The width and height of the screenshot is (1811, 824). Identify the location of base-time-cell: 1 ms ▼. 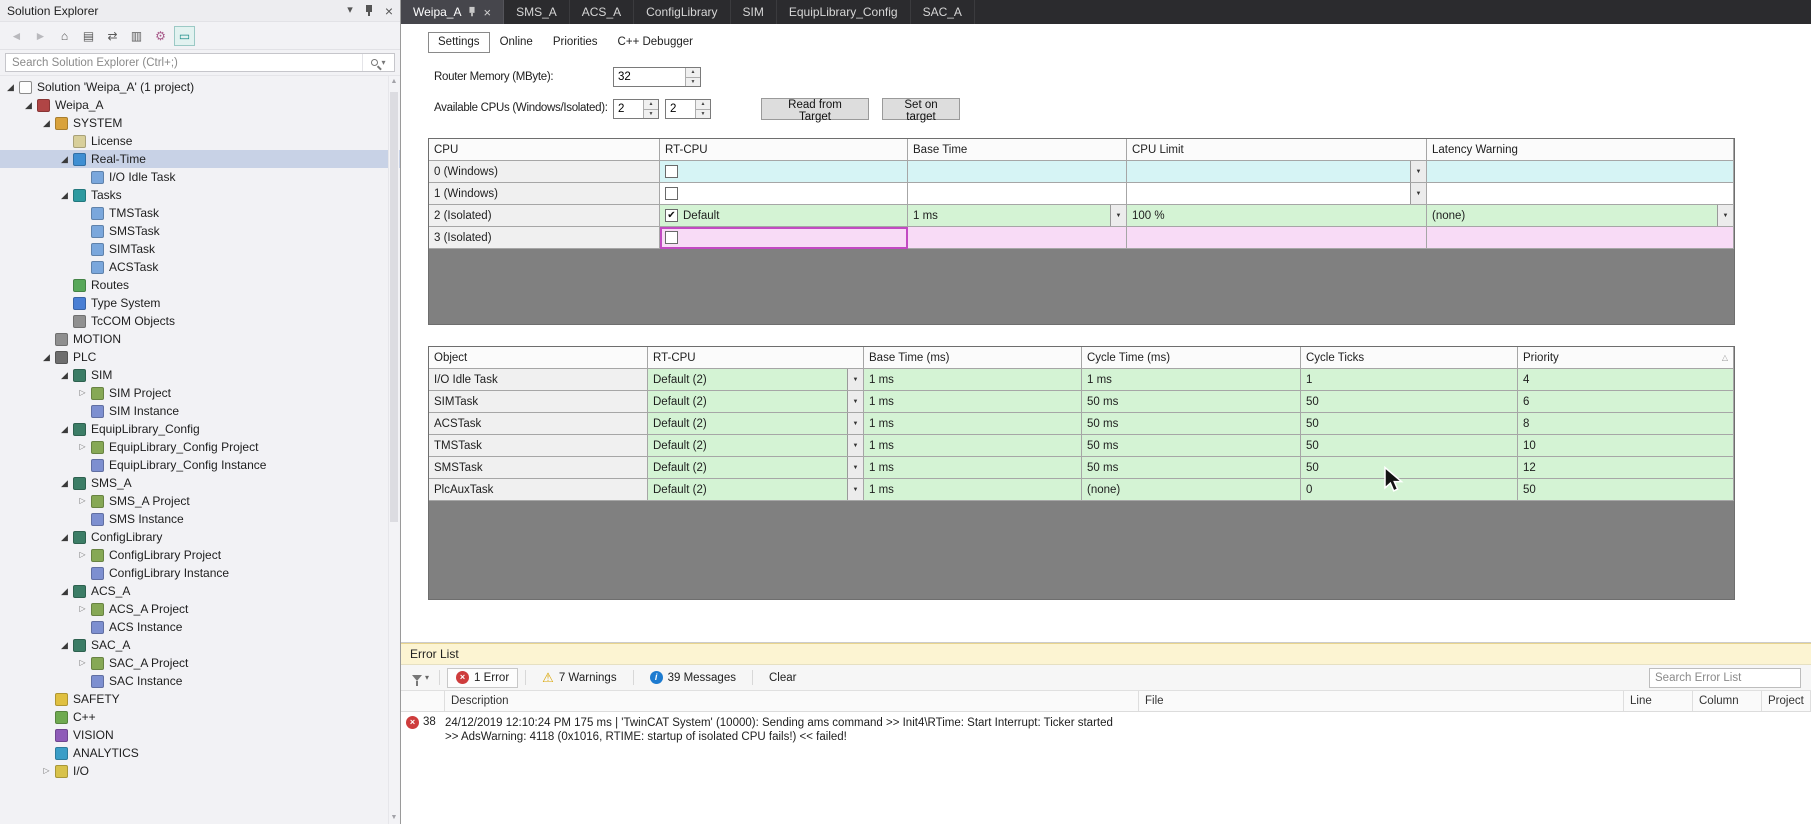
(1017, 216).